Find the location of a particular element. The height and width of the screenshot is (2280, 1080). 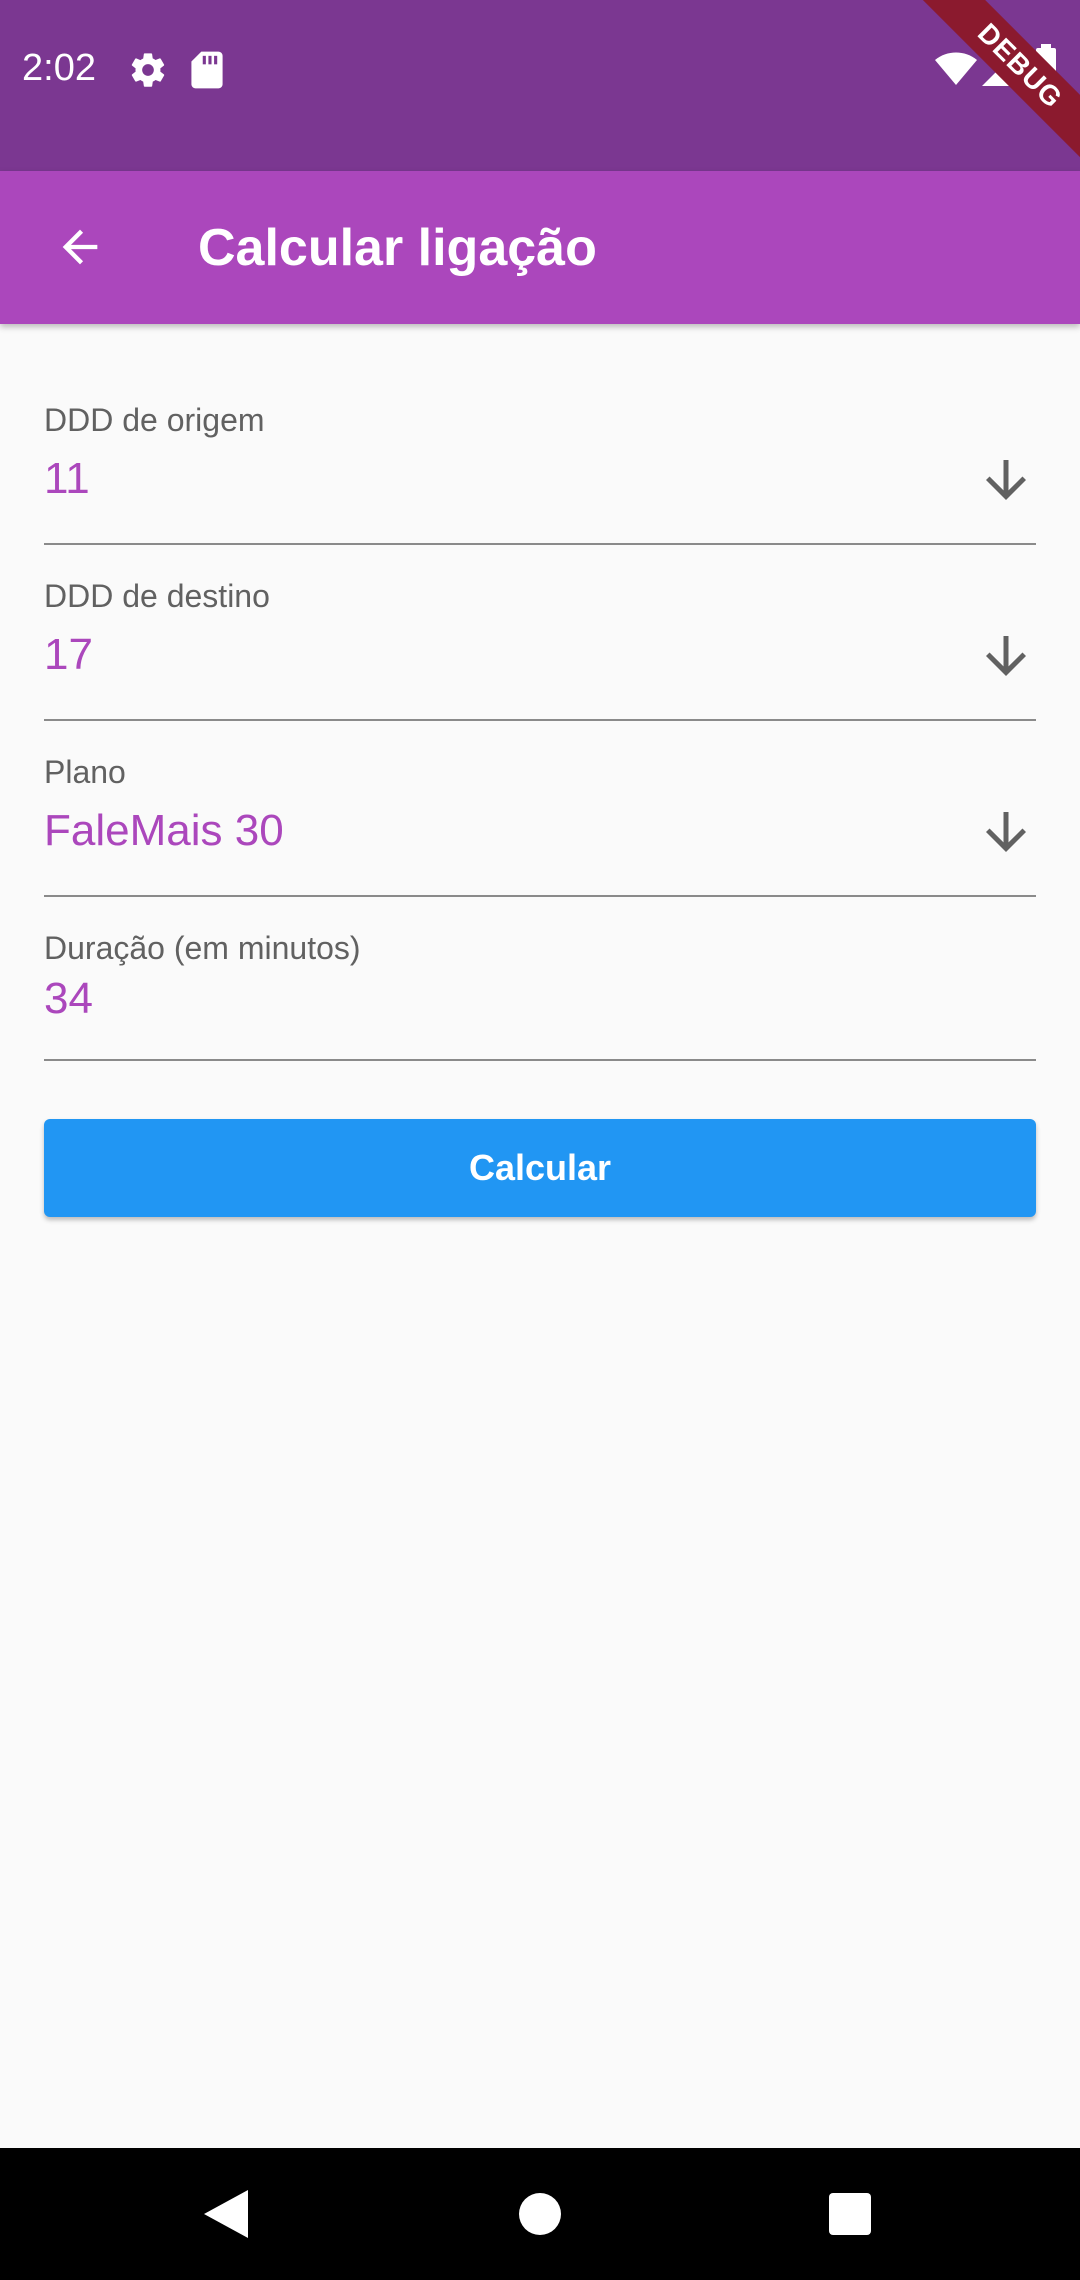

navigation-bar is located at coordinates (540, 2214).